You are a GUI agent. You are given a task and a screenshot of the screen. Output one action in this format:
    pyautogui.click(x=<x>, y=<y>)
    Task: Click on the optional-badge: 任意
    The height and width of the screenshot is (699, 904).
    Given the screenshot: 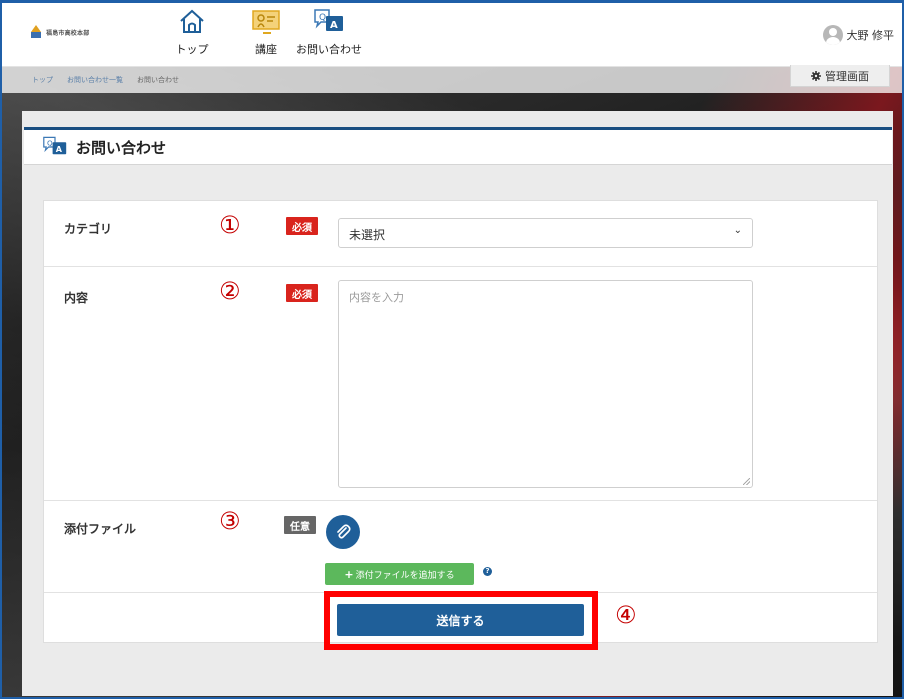 What is the action you would take?
    pyautogui.click(x=300, y=525)
    